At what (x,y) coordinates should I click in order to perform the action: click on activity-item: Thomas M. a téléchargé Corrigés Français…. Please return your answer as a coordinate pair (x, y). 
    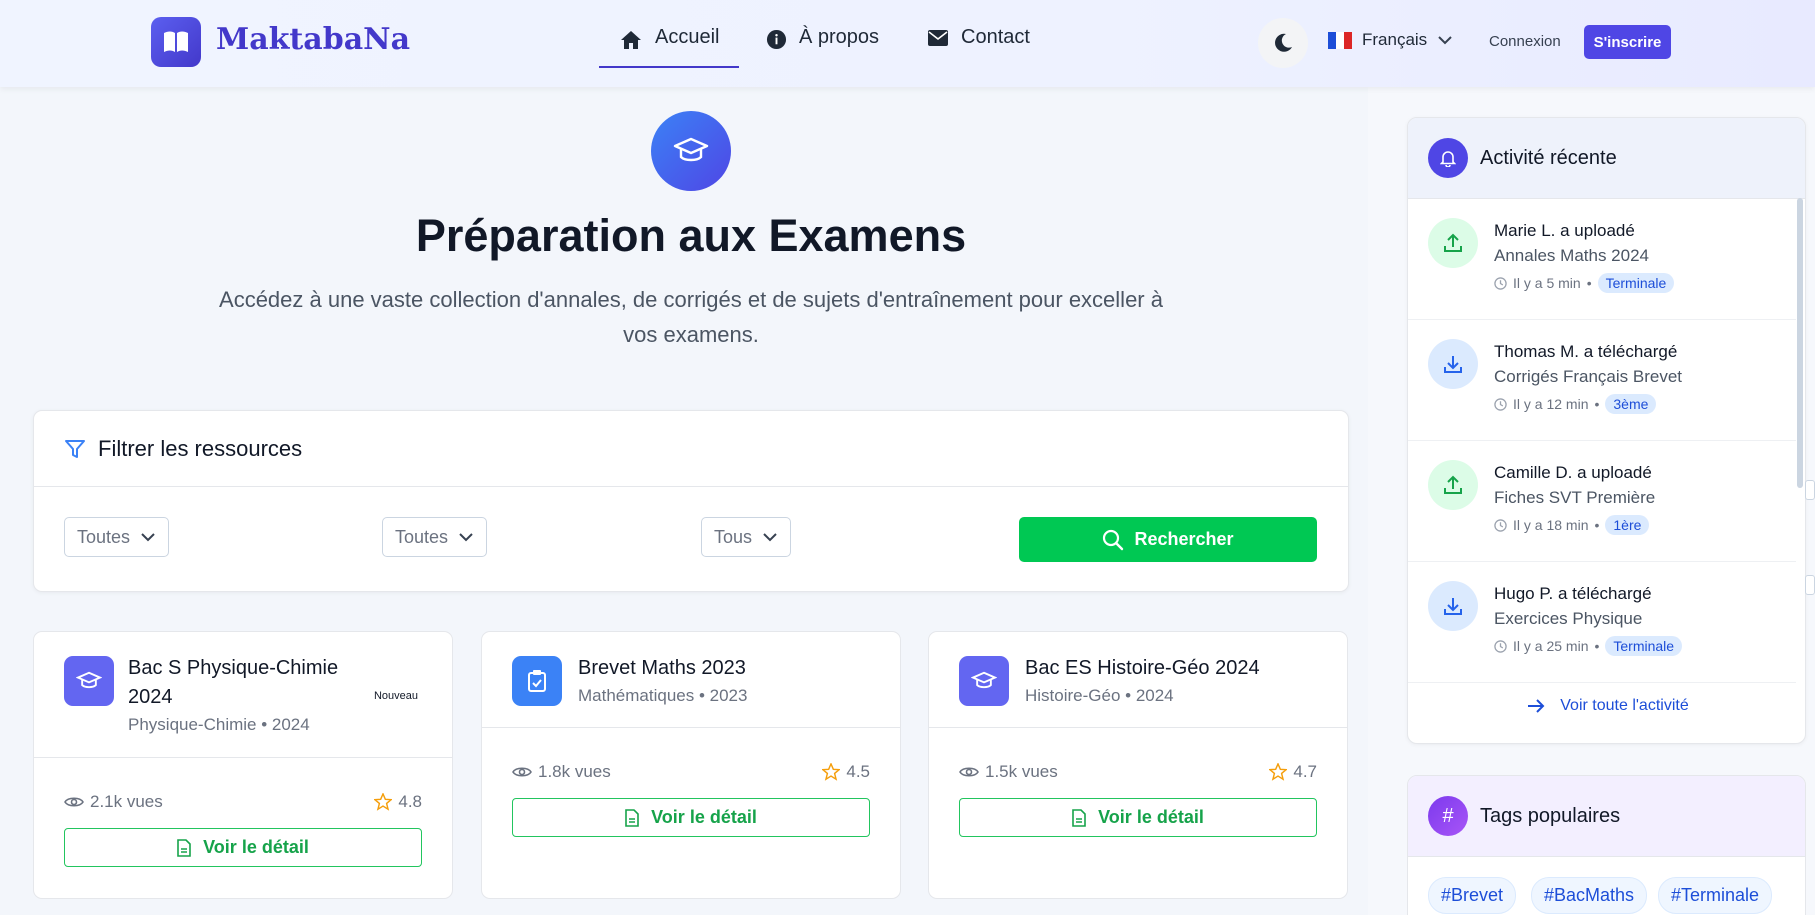
    Looking at the image, I should click on (1602, 380).